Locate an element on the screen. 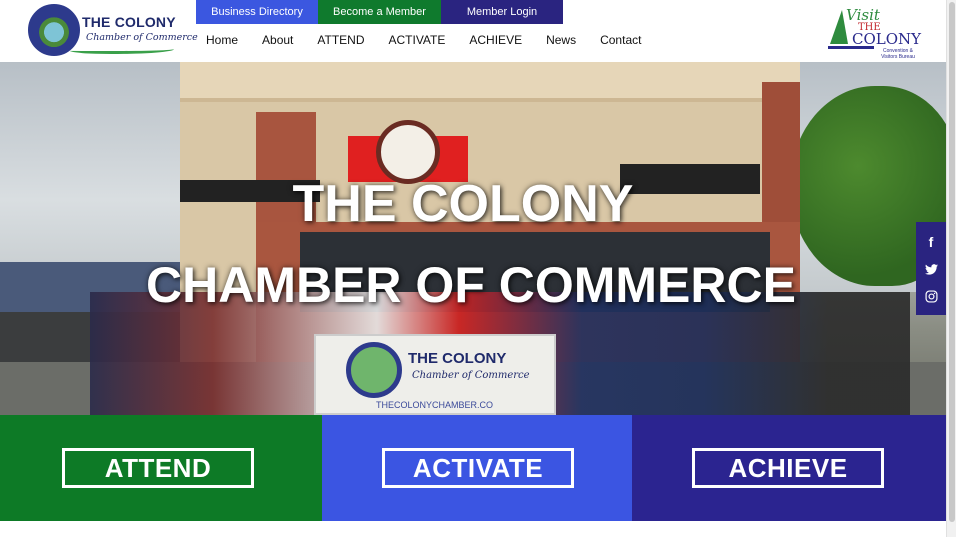 The image size is (956, 537). member-login-button: Member Login is located at coordinates (502, 12).